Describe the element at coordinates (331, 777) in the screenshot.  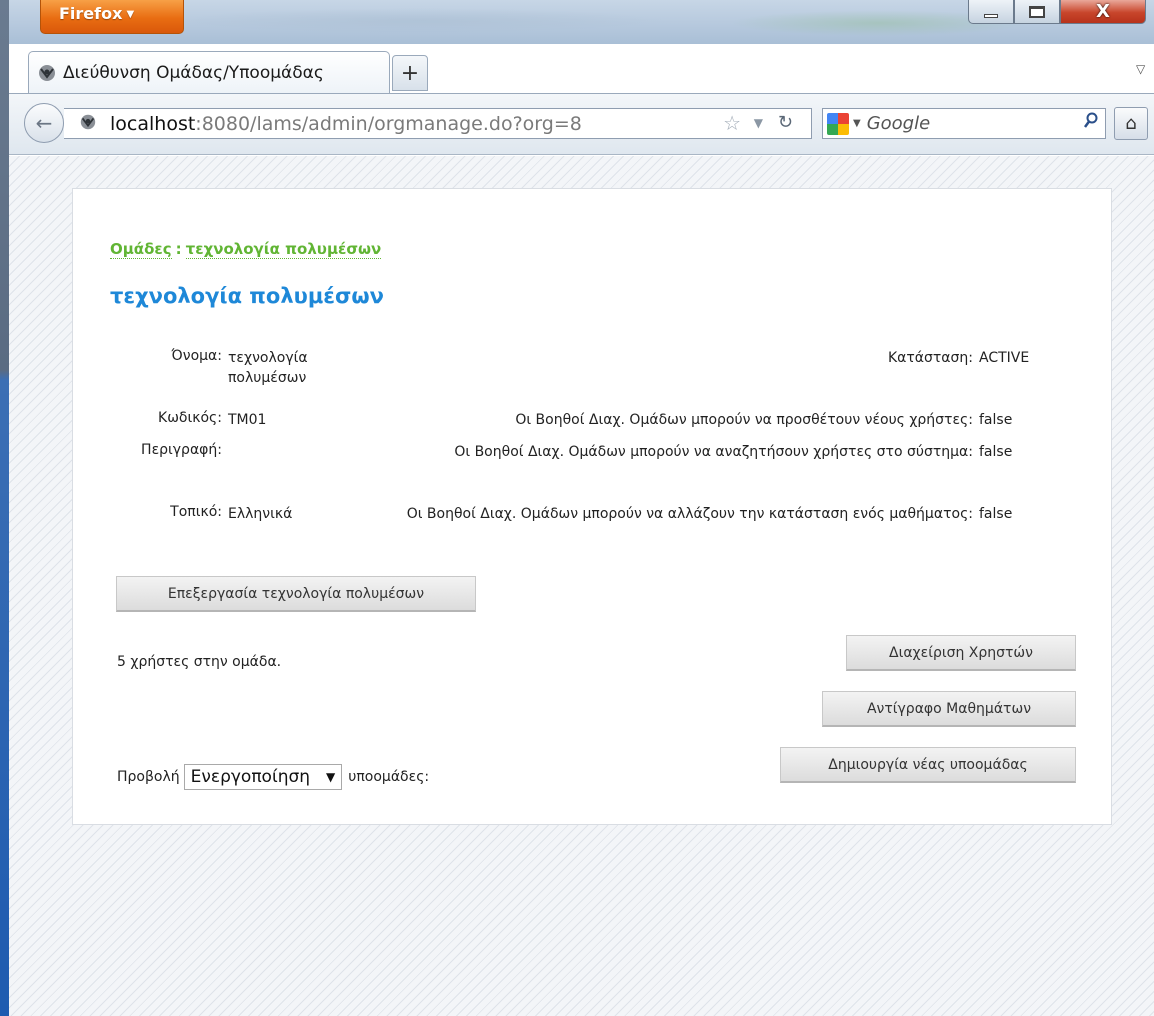
I see `dropdown-arrow-icon: ▼` at that location.